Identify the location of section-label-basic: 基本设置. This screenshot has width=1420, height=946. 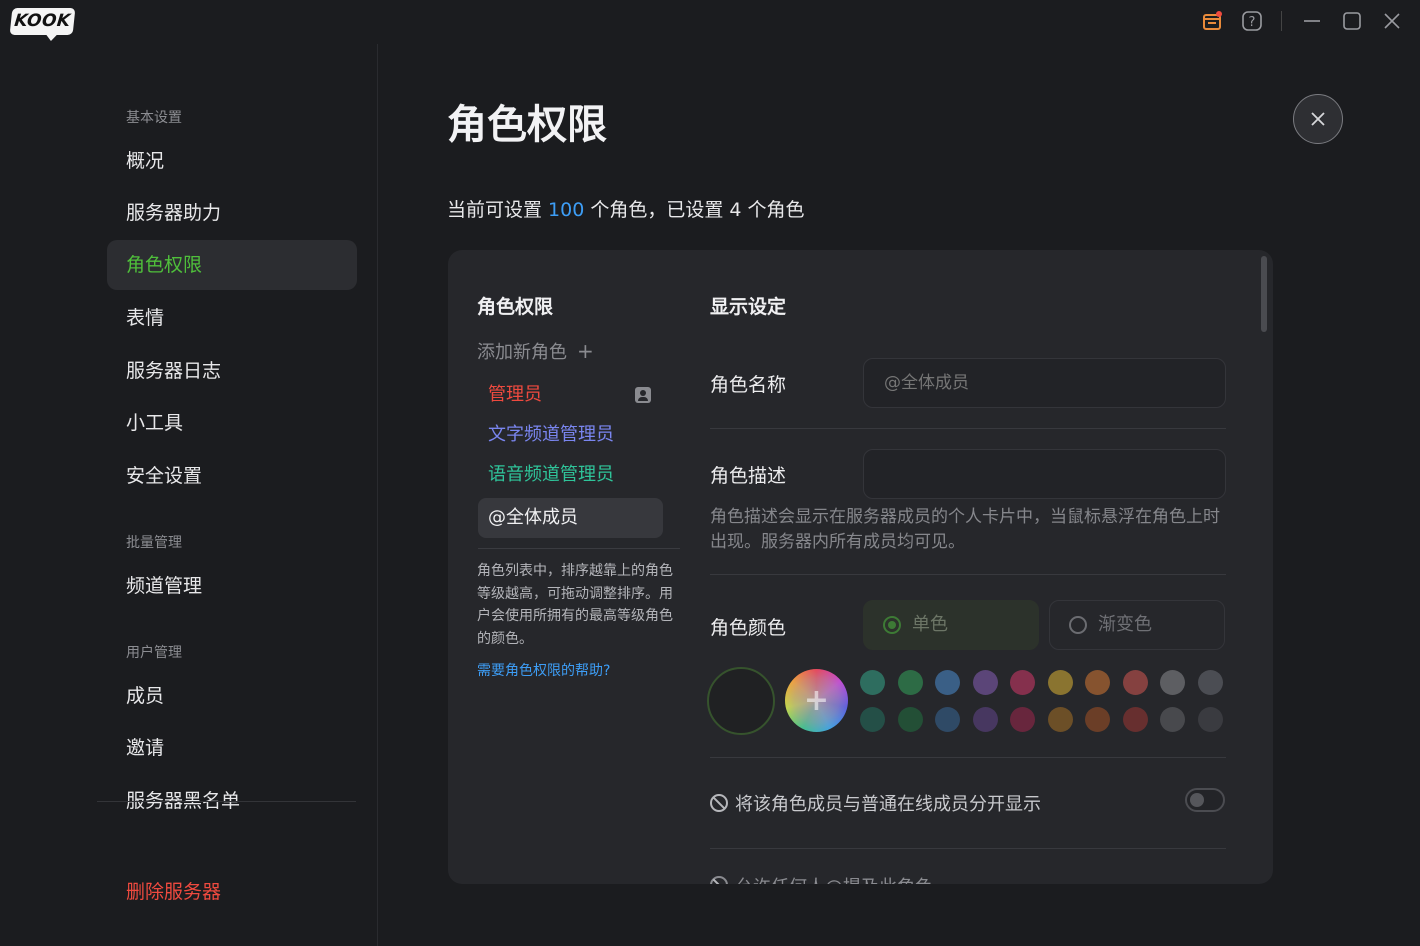
(154, 118).